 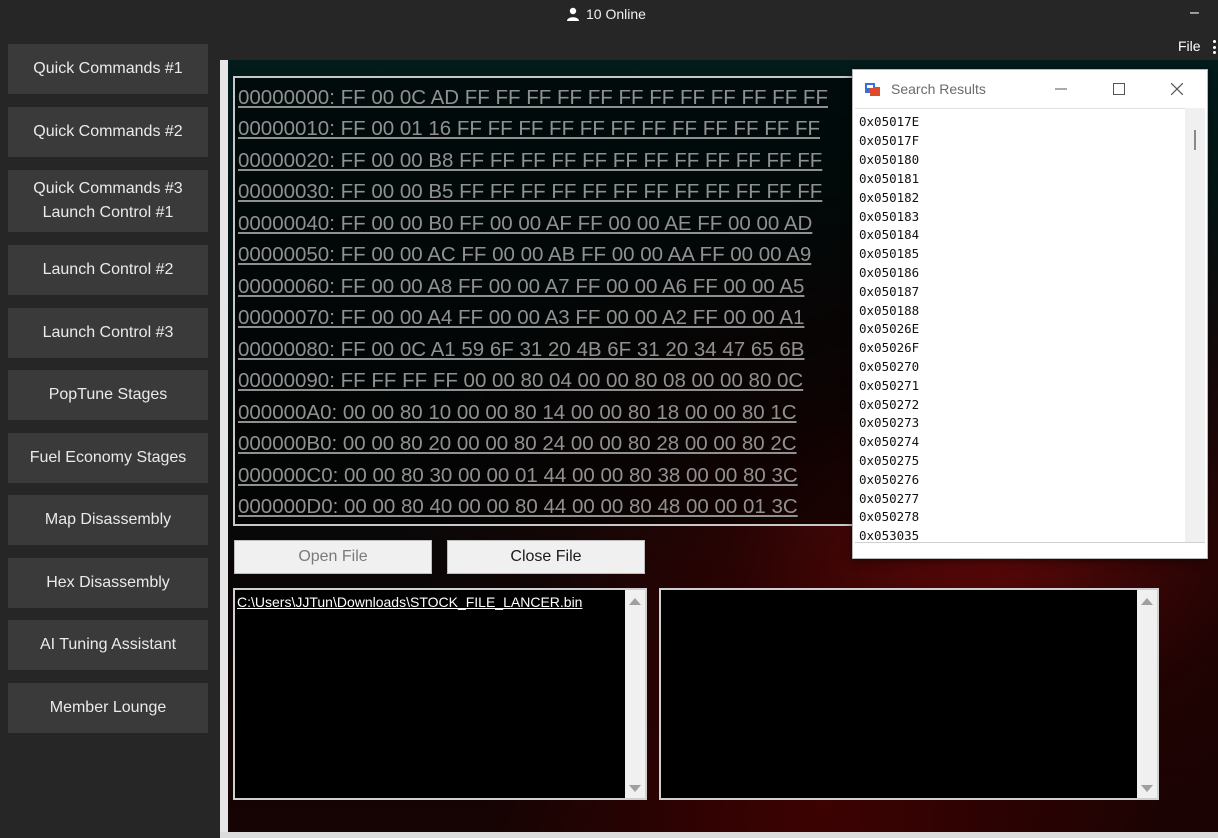 I want to click on list-item: 0x05017E, so click(x=889, y=121).